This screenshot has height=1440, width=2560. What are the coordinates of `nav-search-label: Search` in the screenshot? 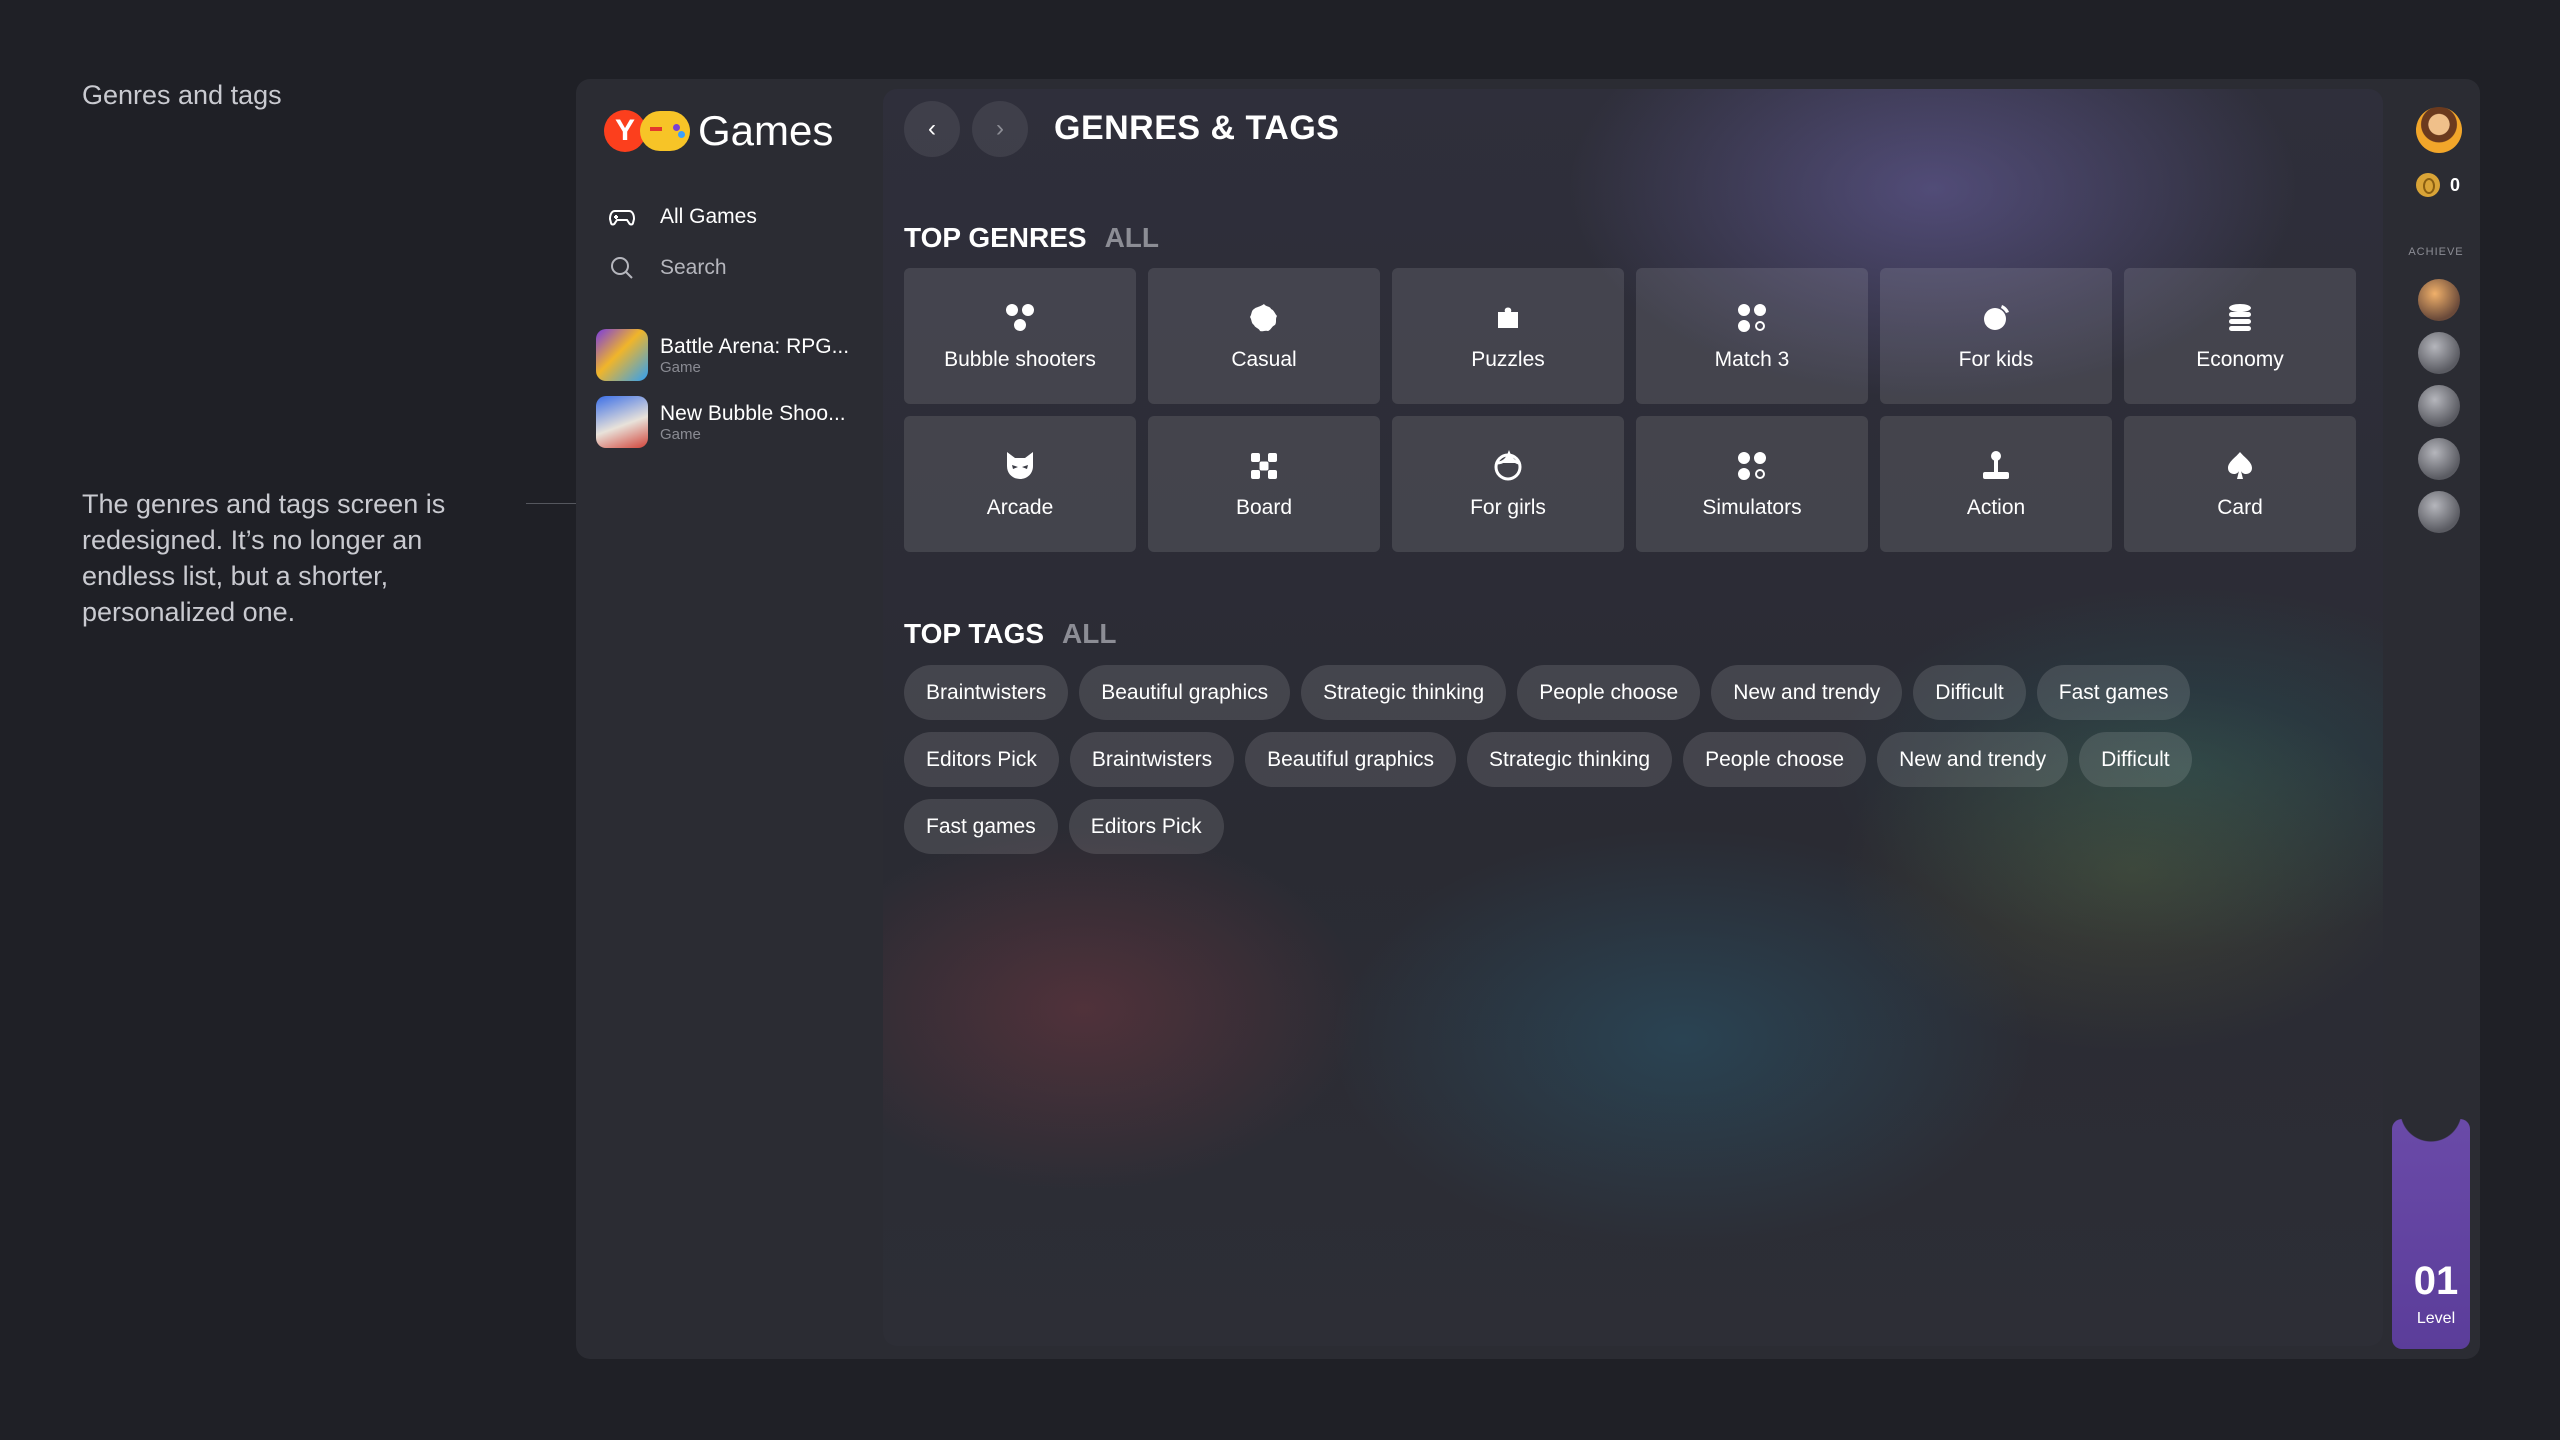 It's located at (693, 267).